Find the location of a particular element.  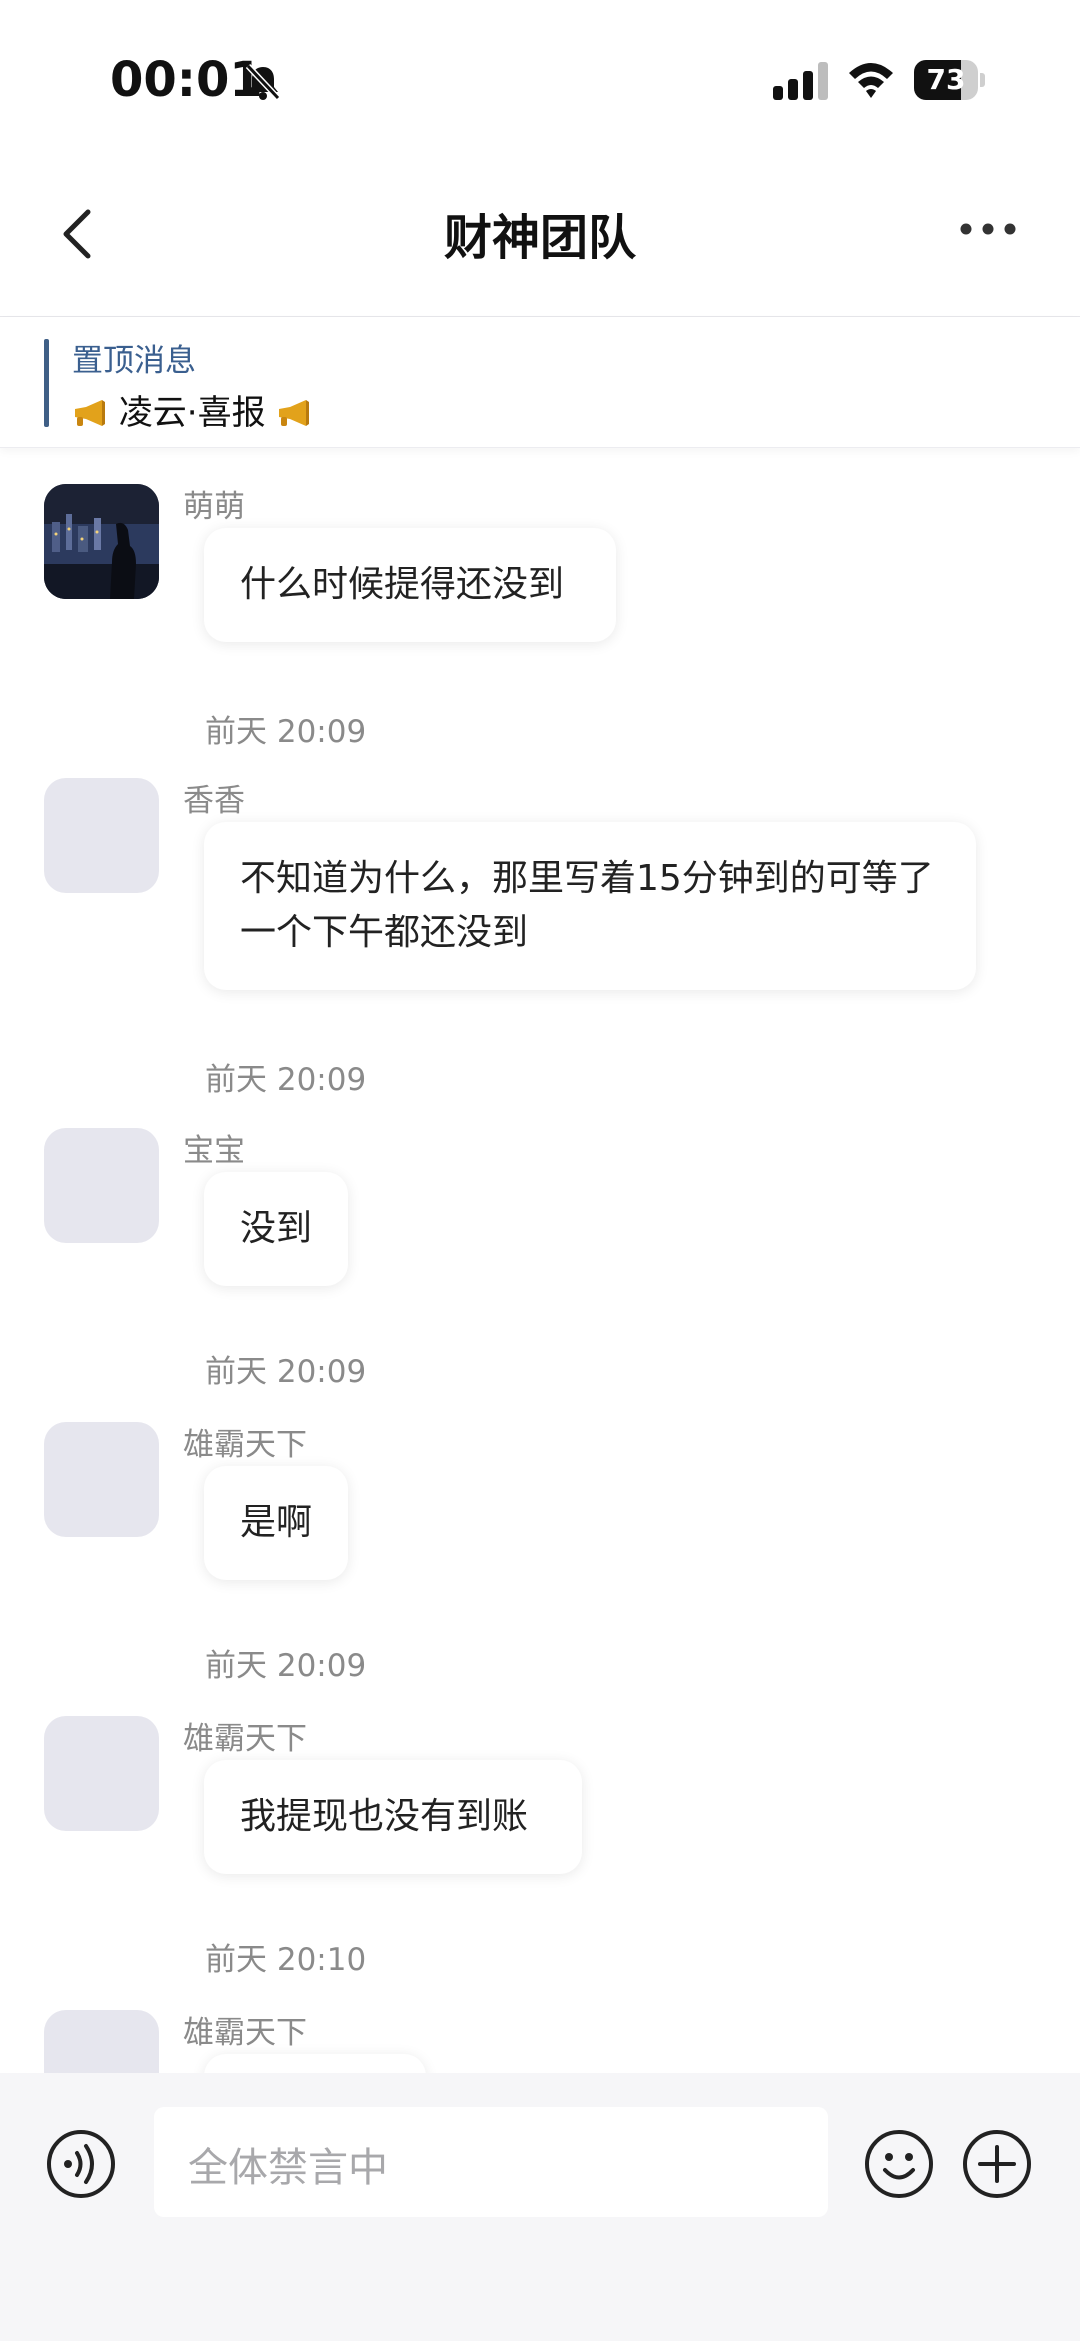

input-placeholder: 全体禁言中 is located at coordinates (288, 2168).